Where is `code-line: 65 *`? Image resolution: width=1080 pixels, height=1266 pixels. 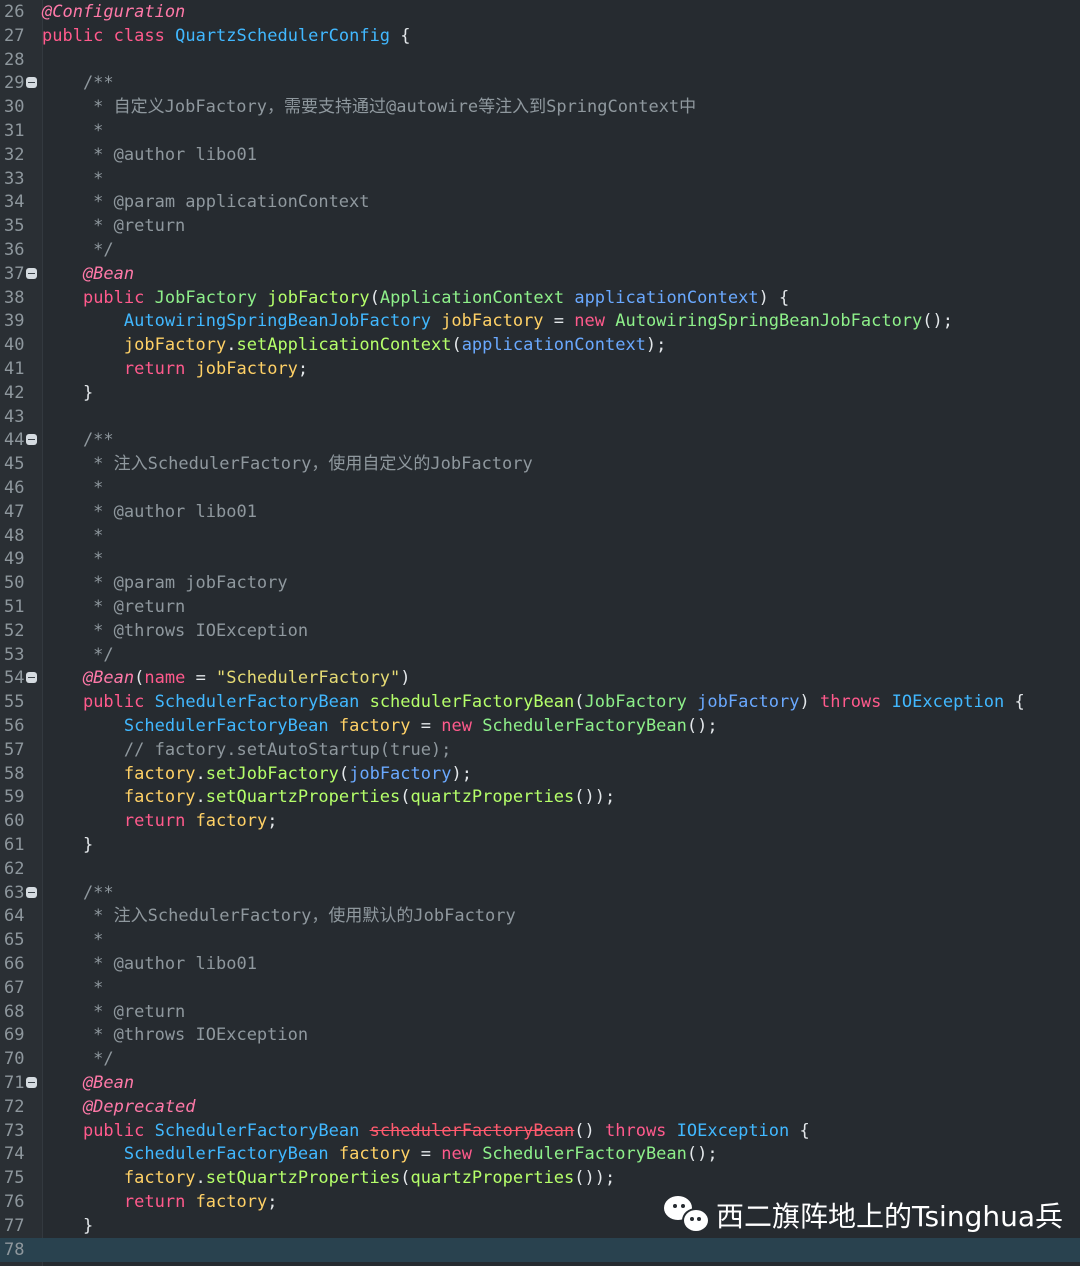
code-line: 65 * is located at coordinates (540, 940).